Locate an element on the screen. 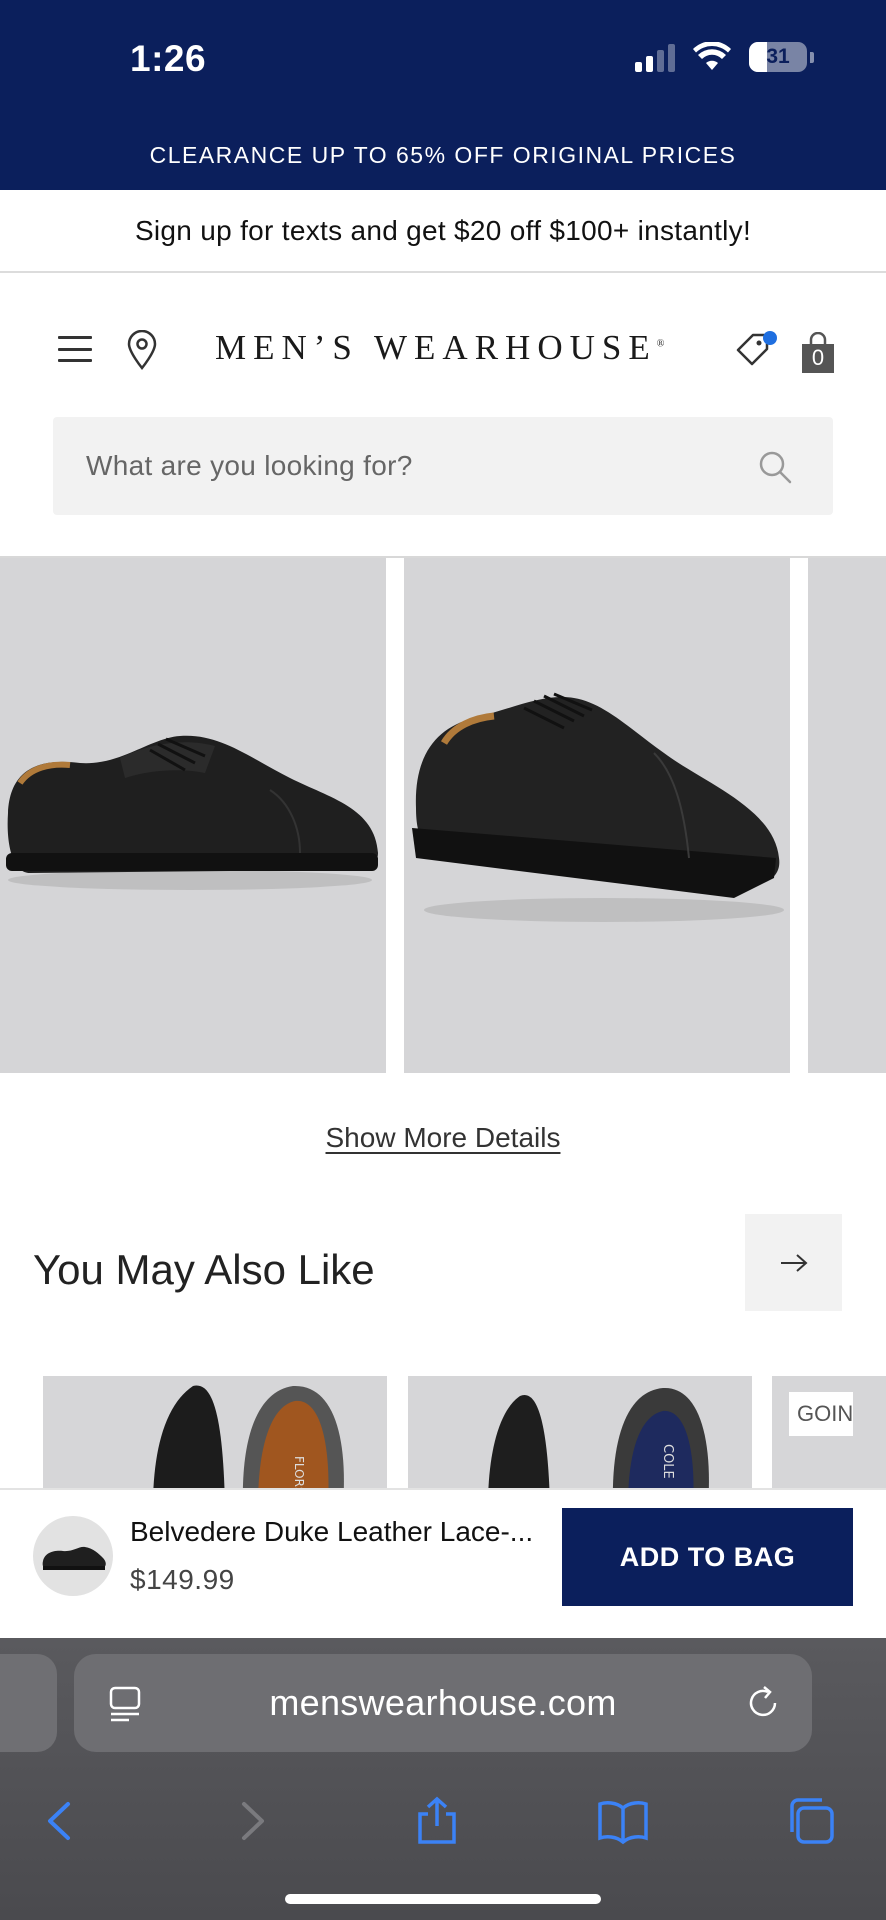  shoe-pair-image: COLE is located at coordinates (598, 1437).